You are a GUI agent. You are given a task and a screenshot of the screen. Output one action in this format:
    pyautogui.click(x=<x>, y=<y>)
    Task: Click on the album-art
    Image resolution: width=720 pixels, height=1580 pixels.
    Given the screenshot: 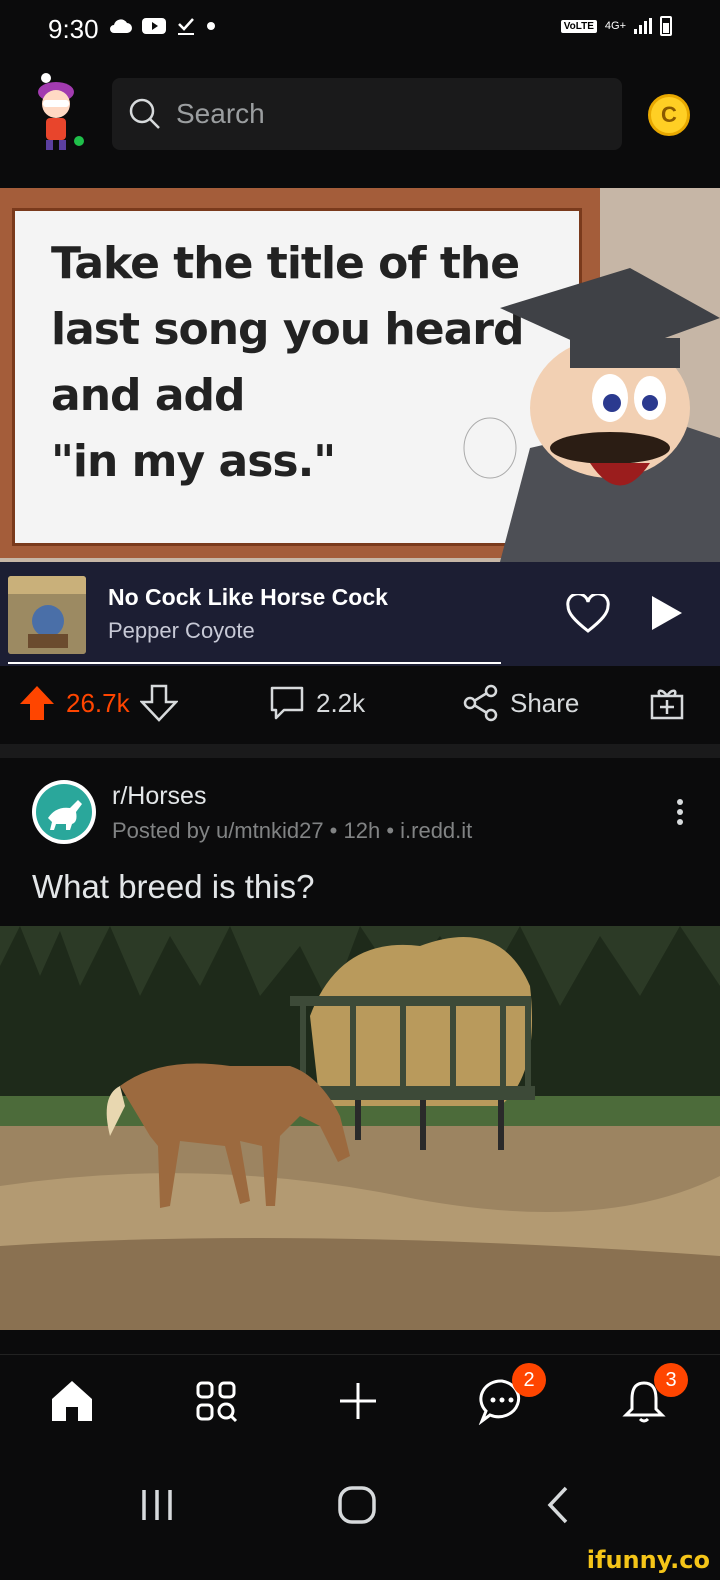 What is the action you would take?
    pyautogui.click(x=47, y=615)
    